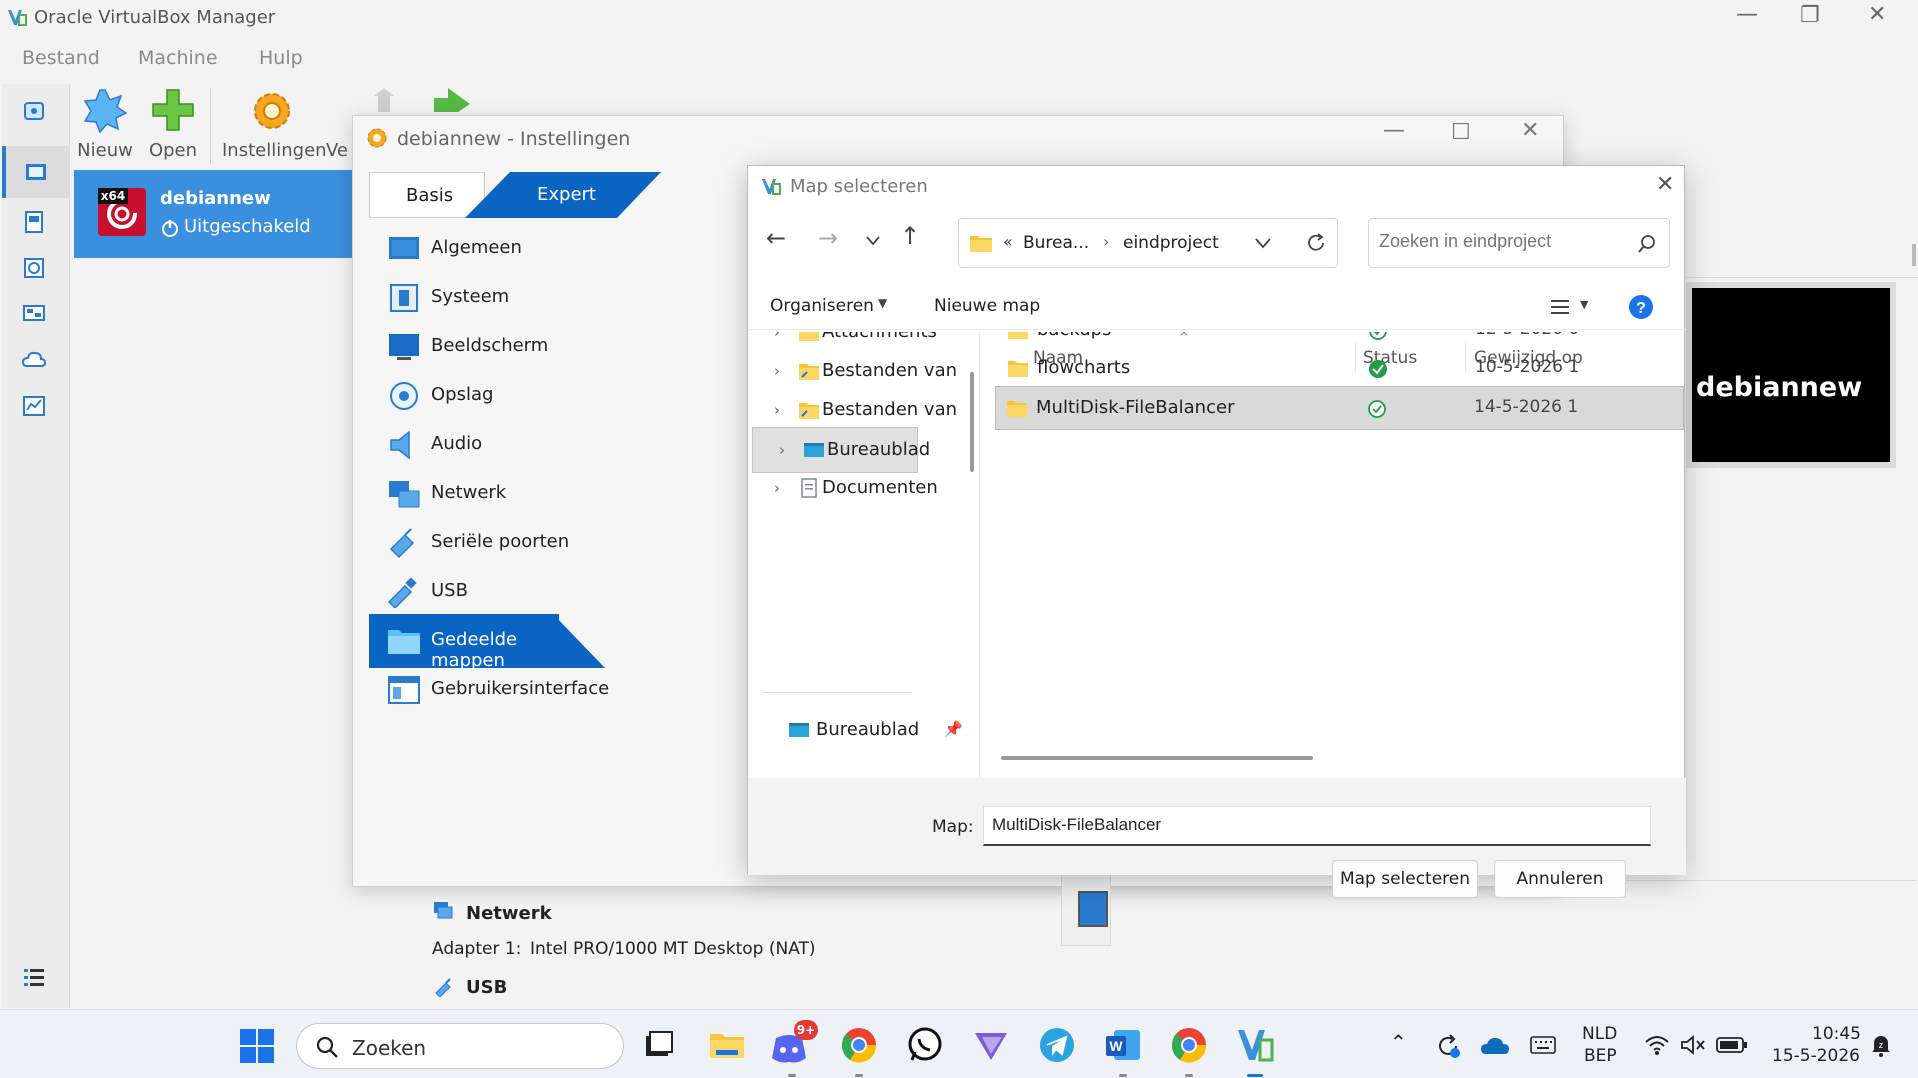  I want to click on help-icon: ?, so click(1641, 307).